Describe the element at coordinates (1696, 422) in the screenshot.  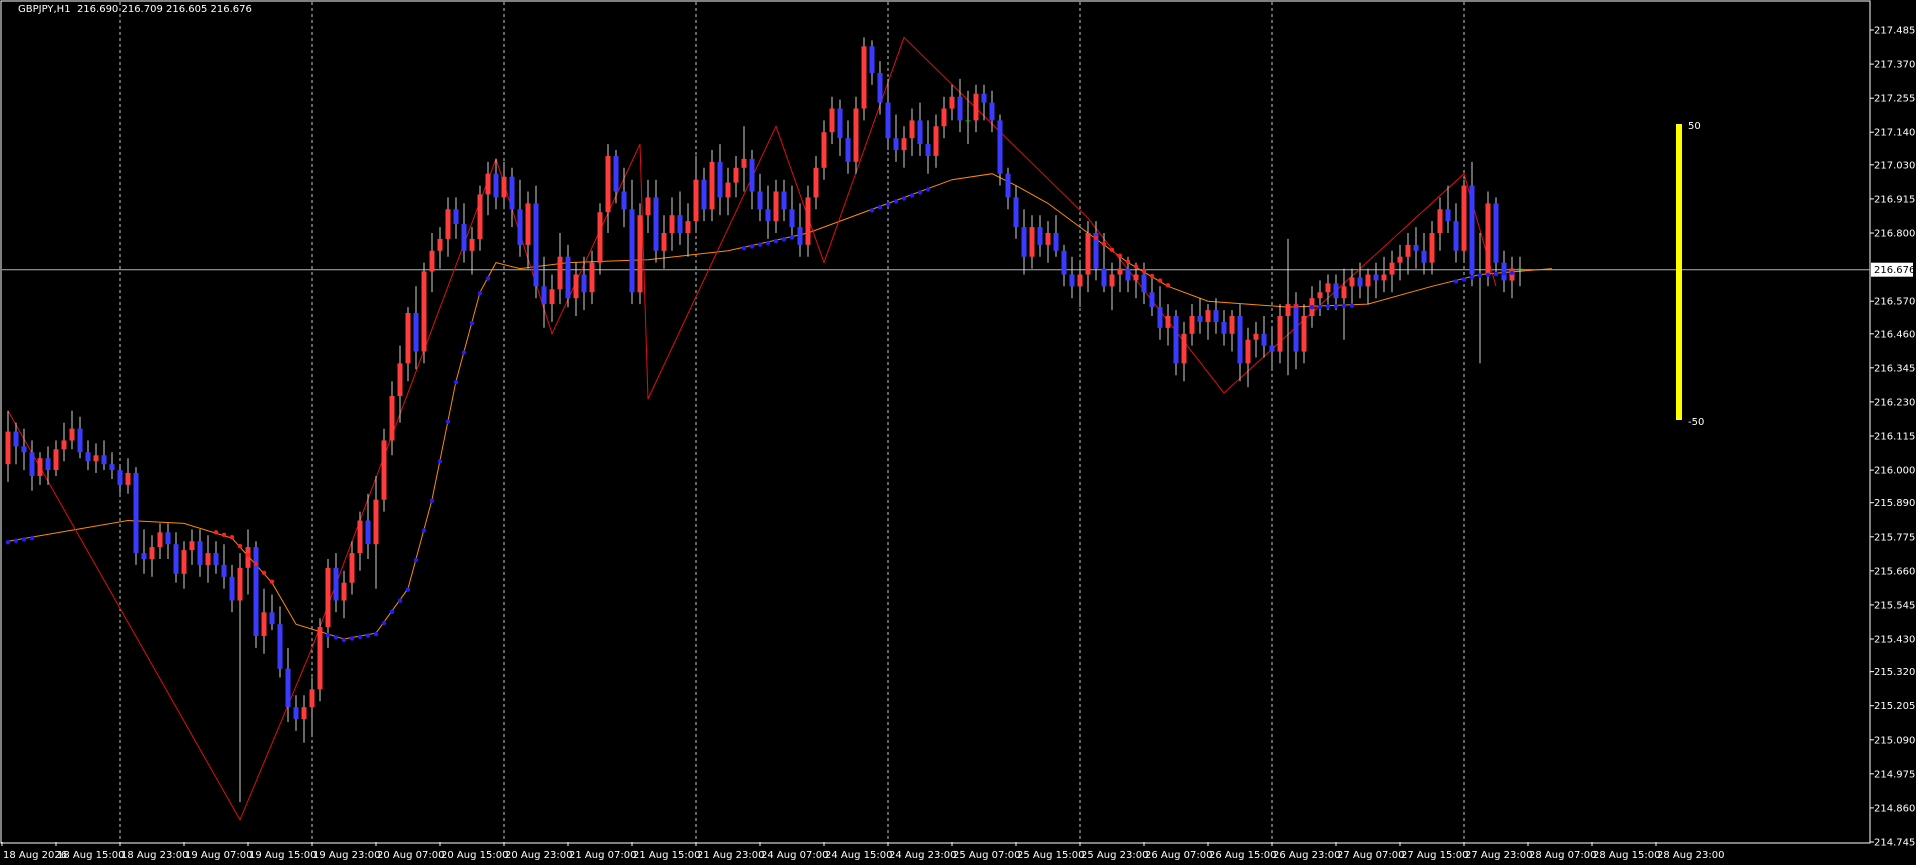
I see `gauge-bottom-label: -50` at that location.